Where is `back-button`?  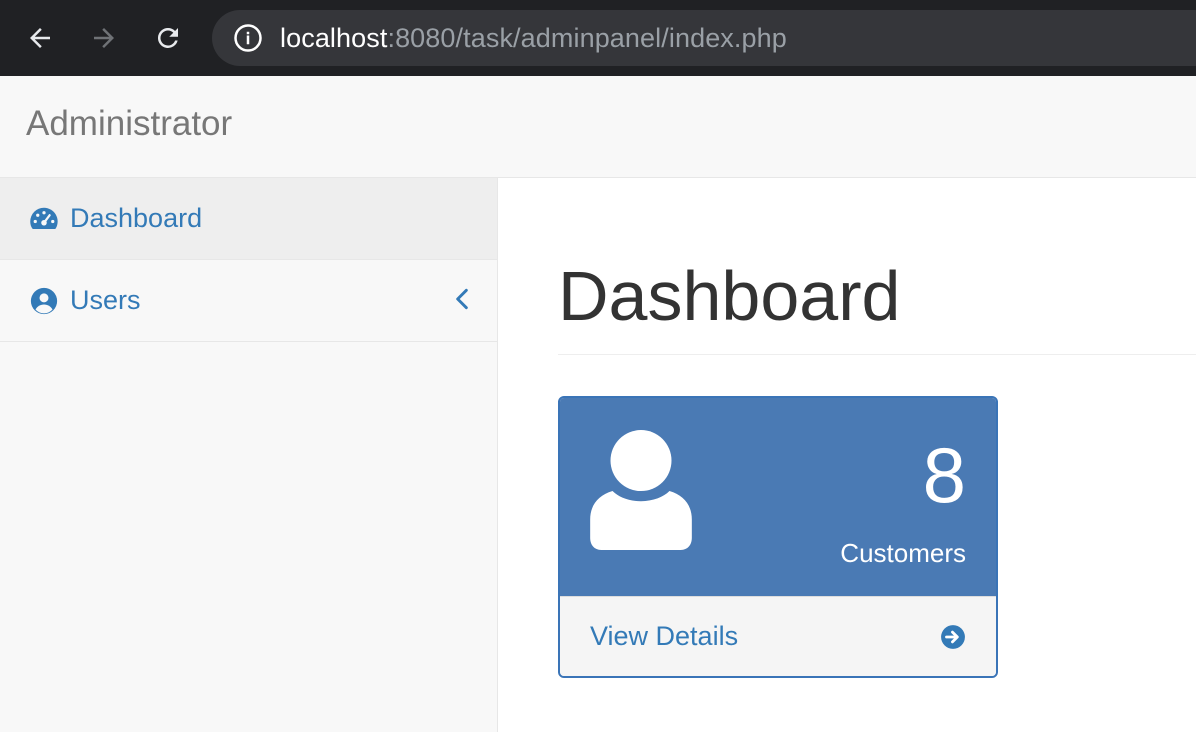 back-button is located at coordinates (40, 38).